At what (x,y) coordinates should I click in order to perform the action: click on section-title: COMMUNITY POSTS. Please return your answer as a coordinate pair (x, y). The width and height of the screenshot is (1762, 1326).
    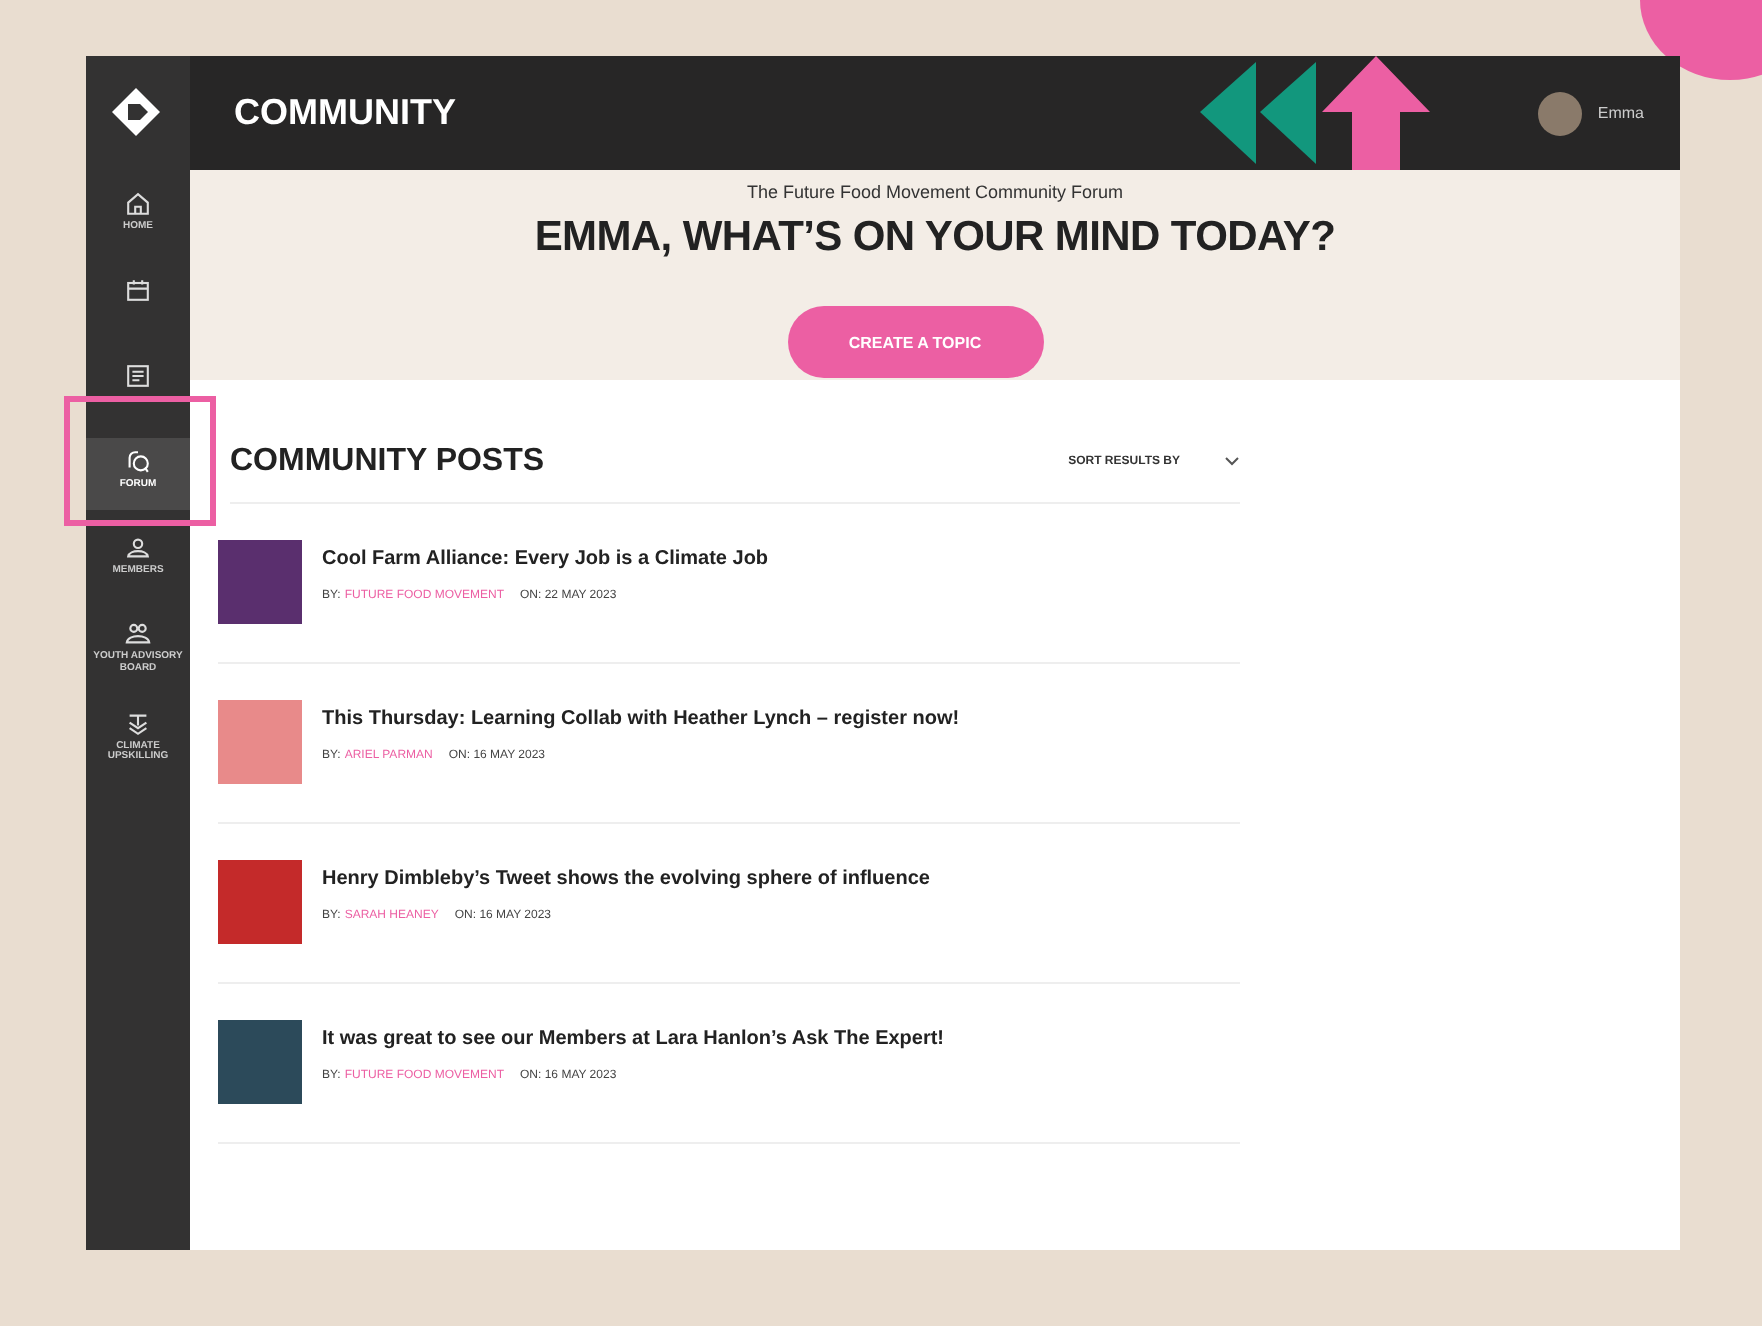
    Looking at the image, I should click on (387, 462).